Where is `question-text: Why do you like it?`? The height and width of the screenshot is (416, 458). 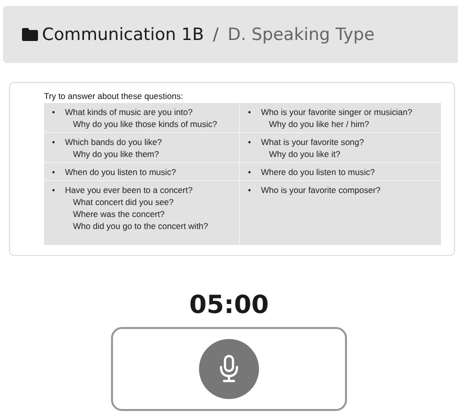
question-text: Why do you like it? is located at coordinates (305, 154).